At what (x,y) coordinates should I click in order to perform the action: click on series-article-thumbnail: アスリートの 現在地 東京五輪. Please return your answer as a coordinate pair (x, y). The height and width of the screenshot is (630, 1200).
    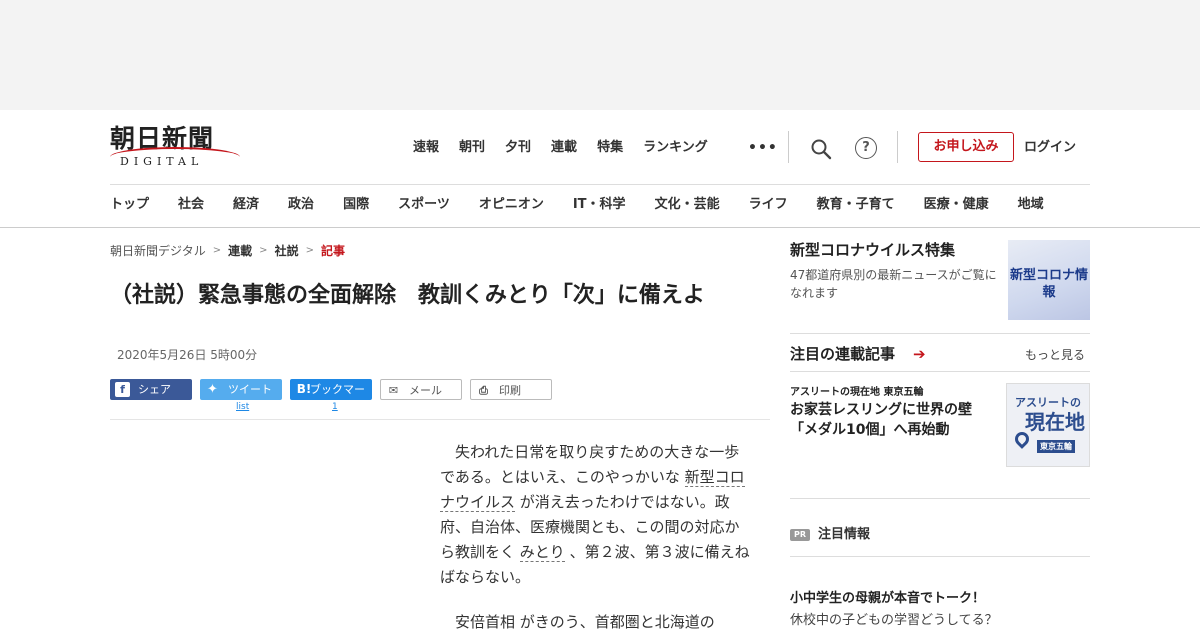
    Looking at the image, I should click on (1048, 425).